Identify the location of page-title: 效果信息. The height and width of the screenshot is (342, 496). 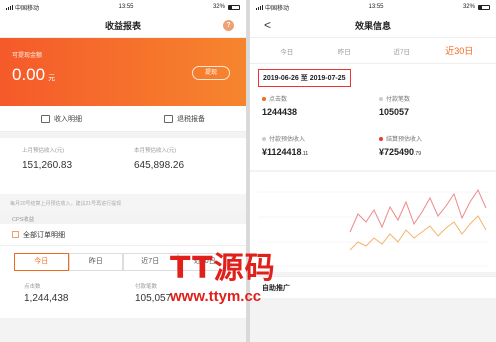
(372, 26).